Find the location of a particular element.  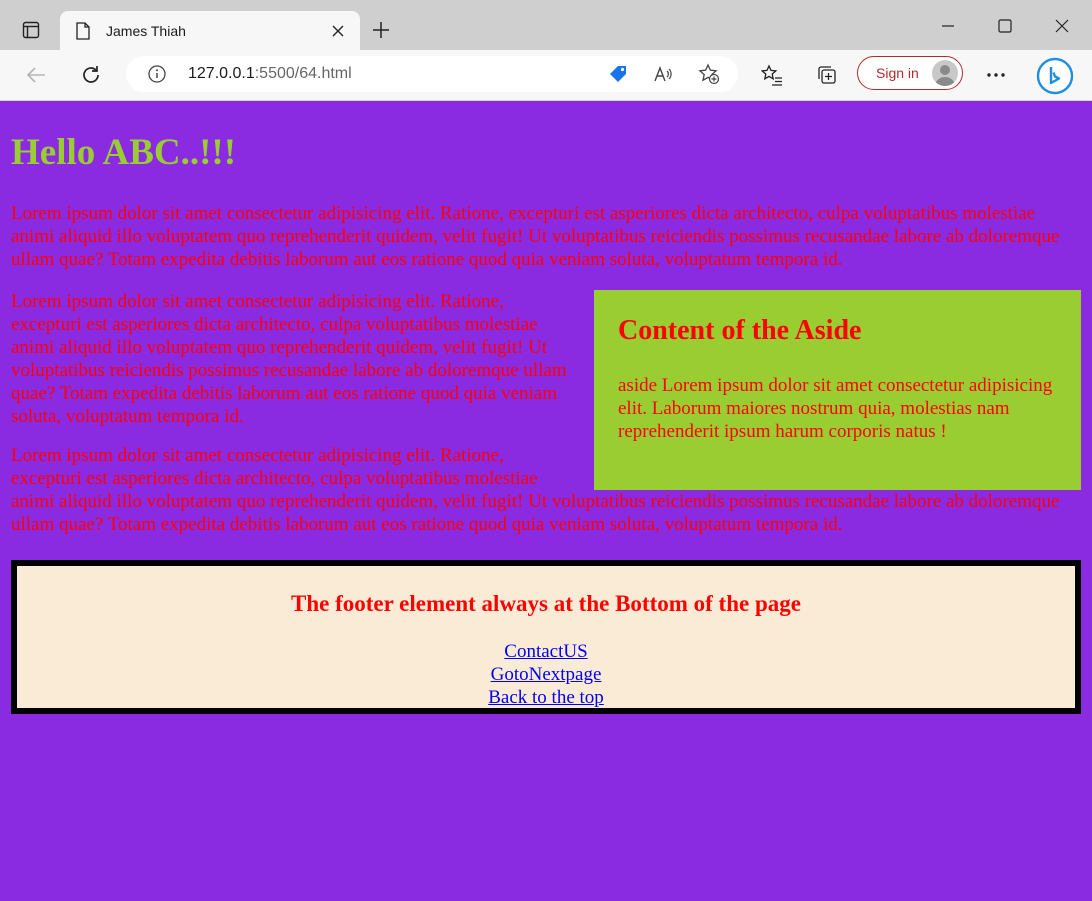

minimize-icon is located at coordinates (948, 26).